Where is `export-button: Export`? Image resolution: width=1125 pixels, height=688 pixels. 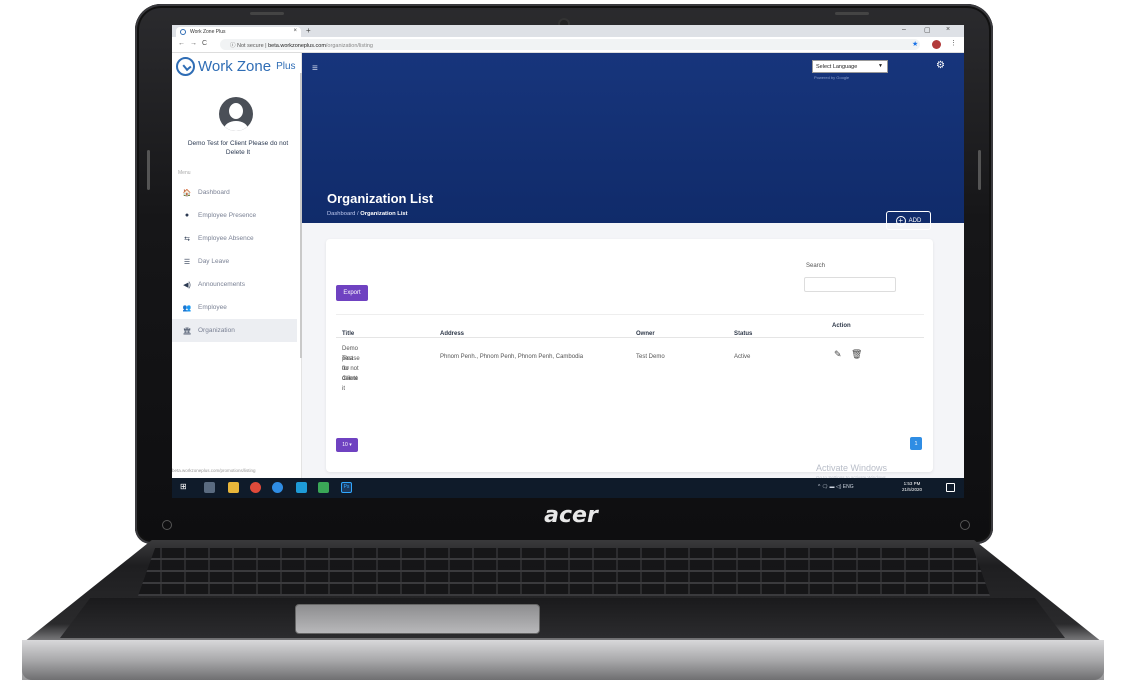
export-button: Export is located at coordinates (352, 293).